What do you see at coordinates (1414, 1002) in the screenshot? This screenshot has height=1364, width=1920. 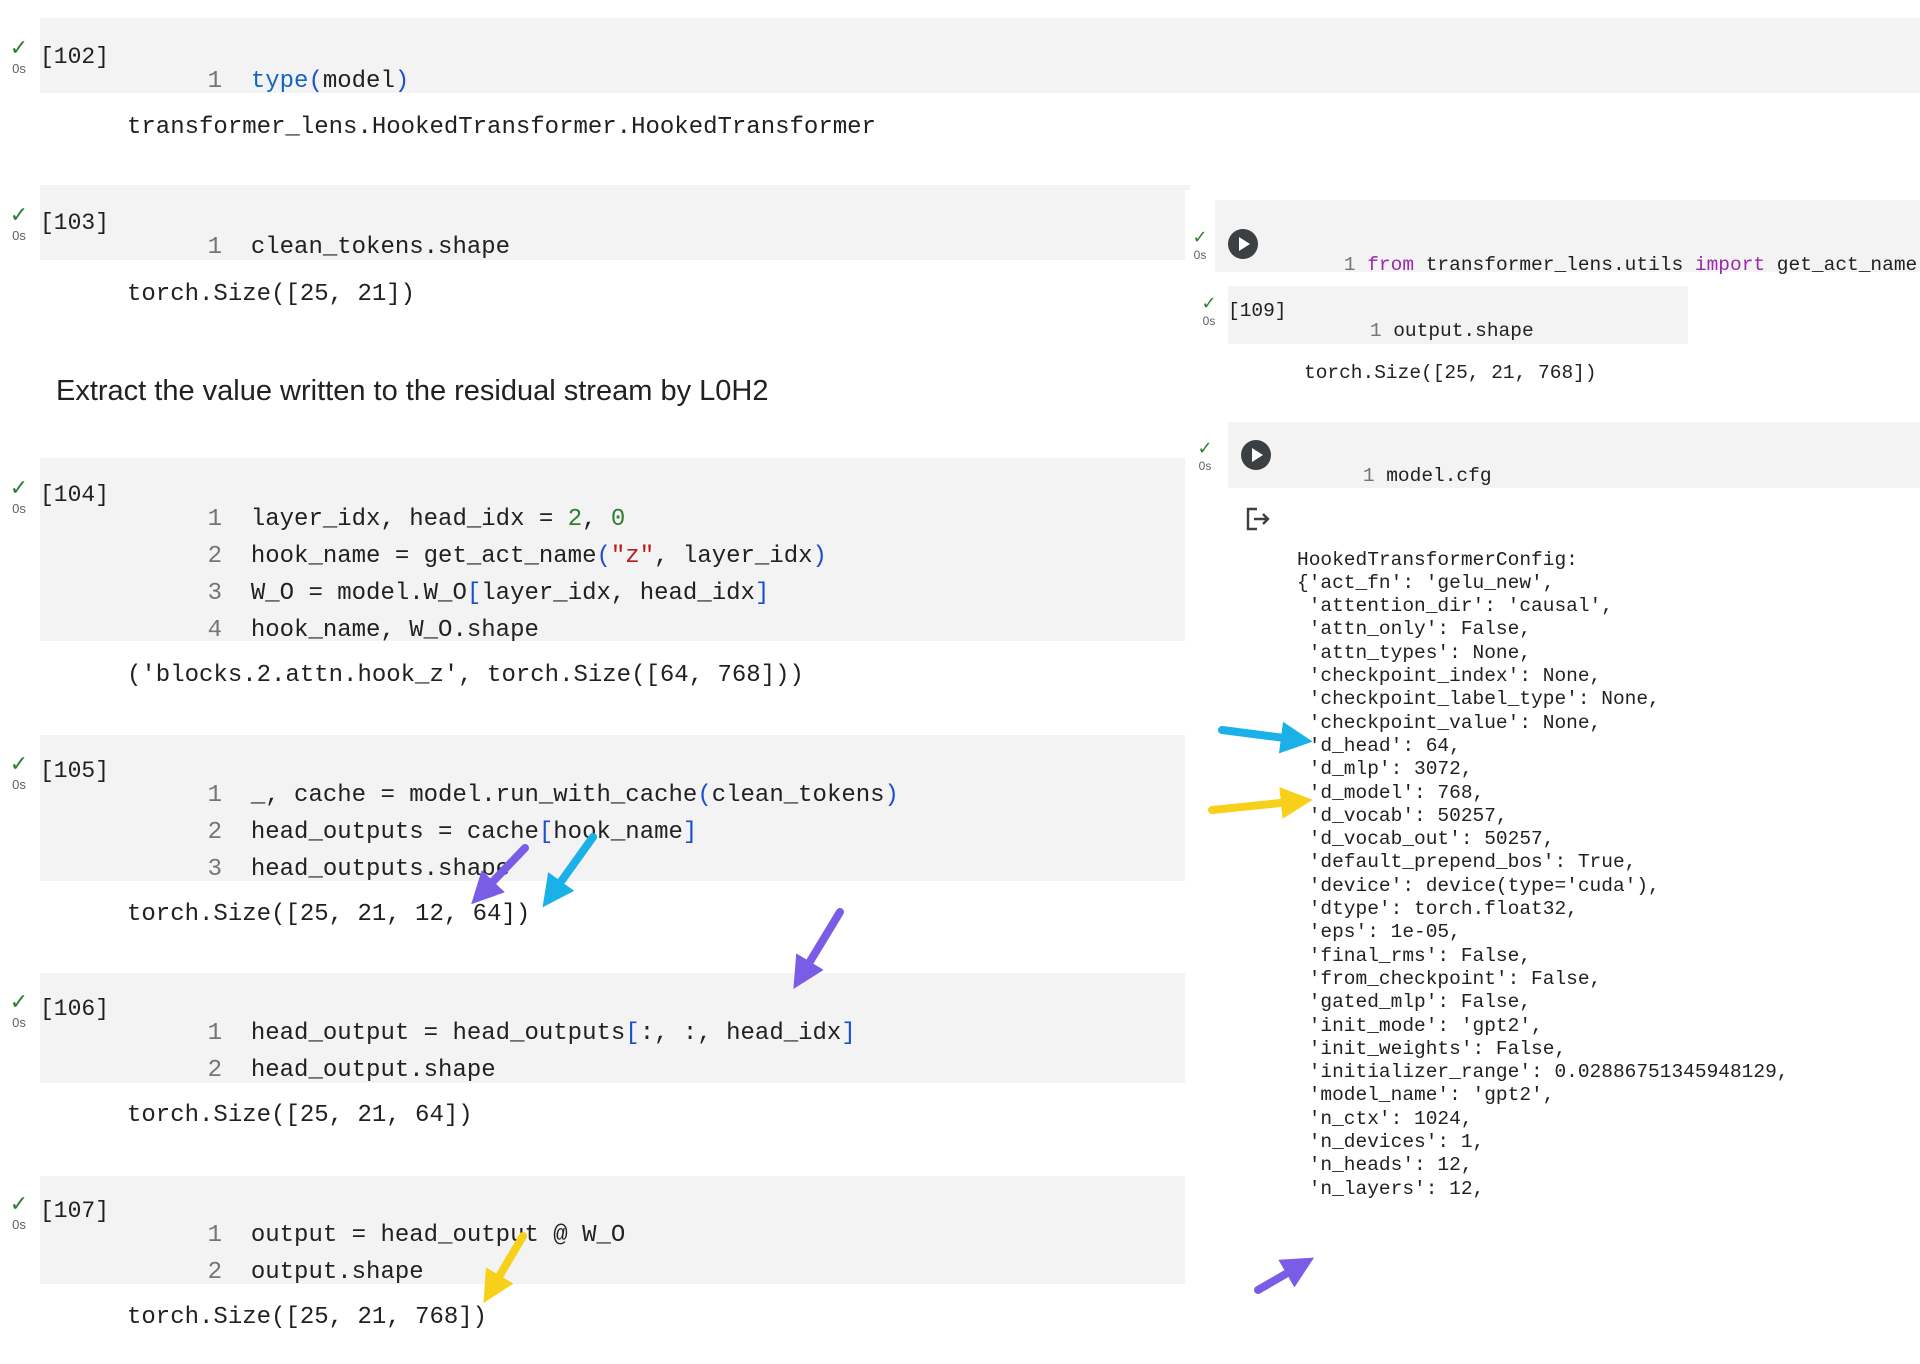 I see `config-line: 'gated_mlp': False,` at bounding box center [1414, 1002].